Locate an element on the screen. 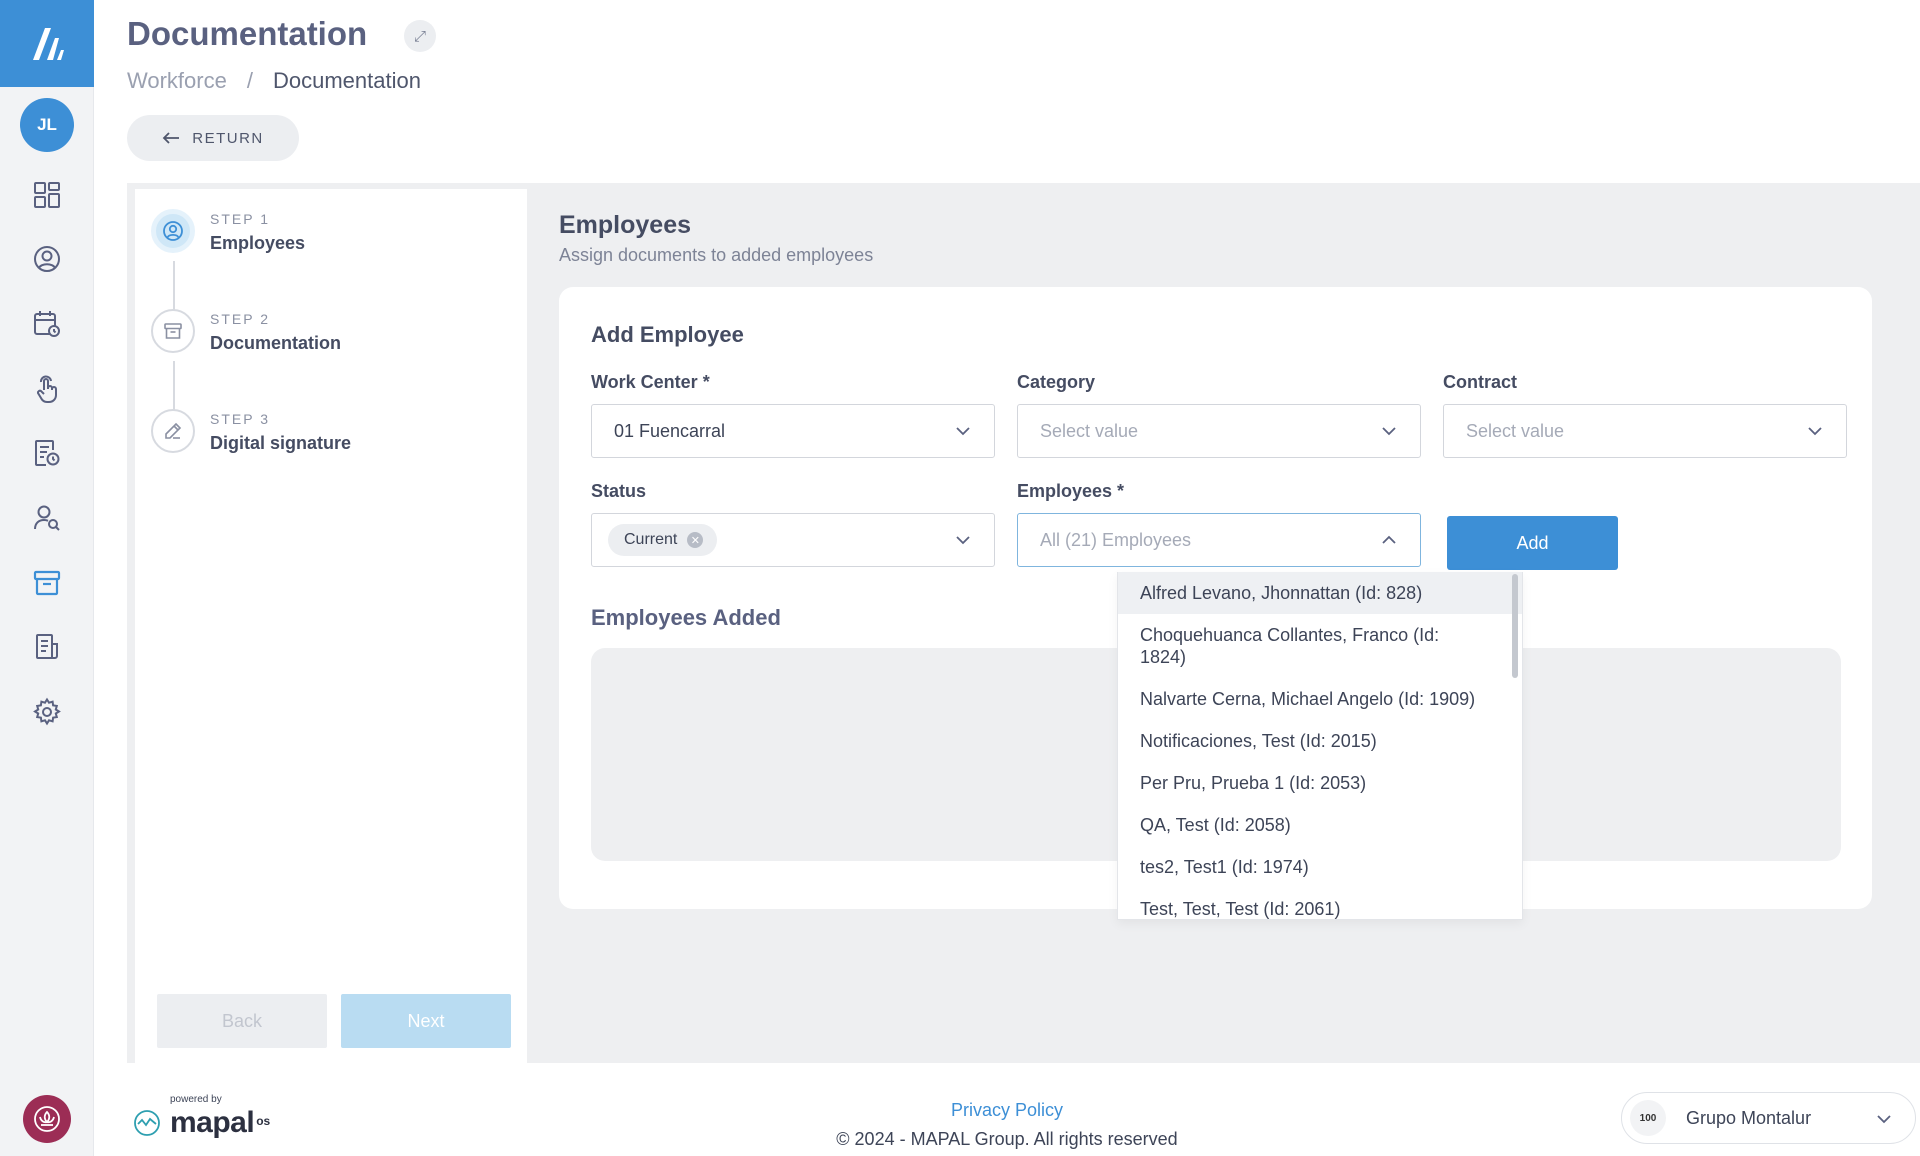 Image resolution: width=1920 pixels, height=1156 pixels. employees-select: All (21) Employees is located at coordinates (1219, 540).